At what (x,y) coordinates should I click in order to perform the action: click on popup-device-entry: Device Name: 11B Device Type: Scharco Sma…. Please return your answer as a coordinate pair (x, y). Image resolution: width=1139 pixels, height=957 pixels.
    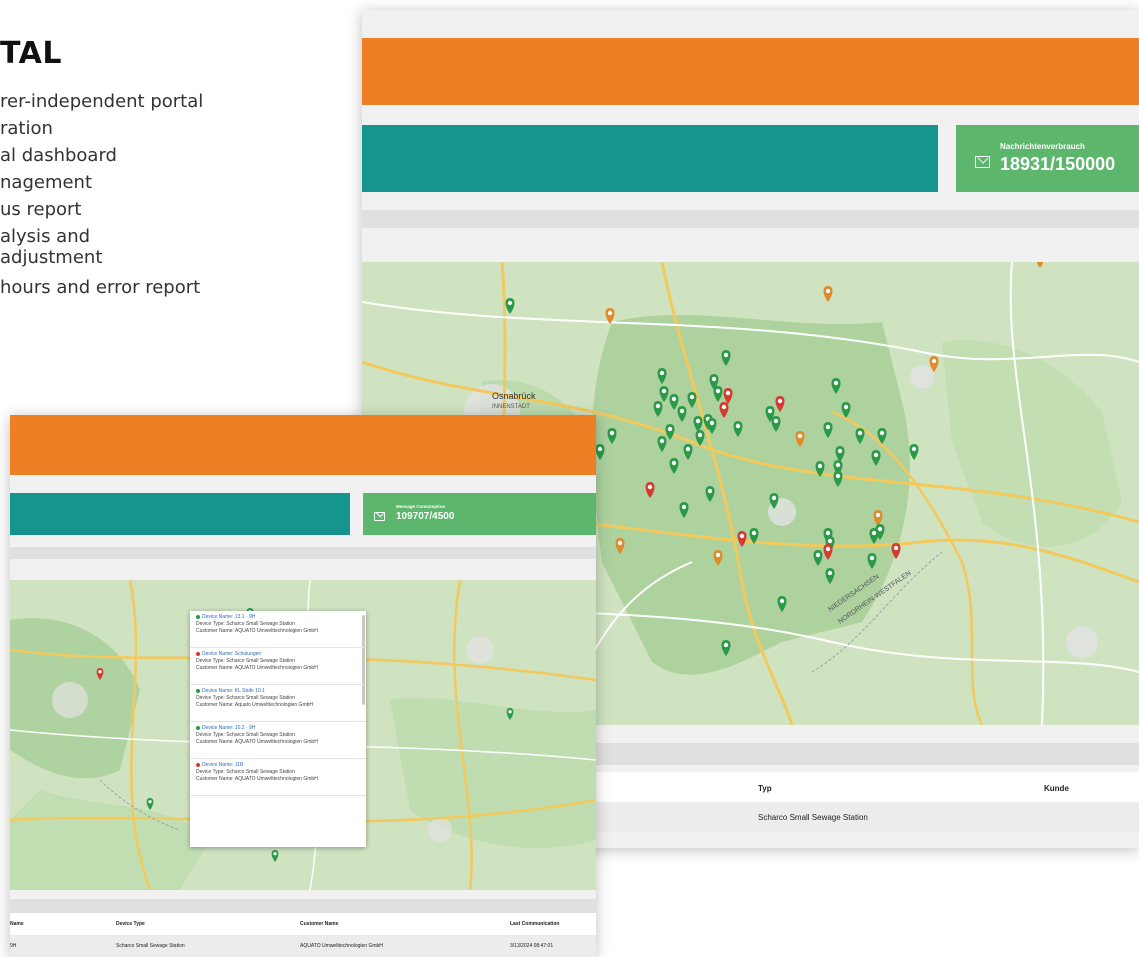
    Looking at the image, I should click on (278, 777).